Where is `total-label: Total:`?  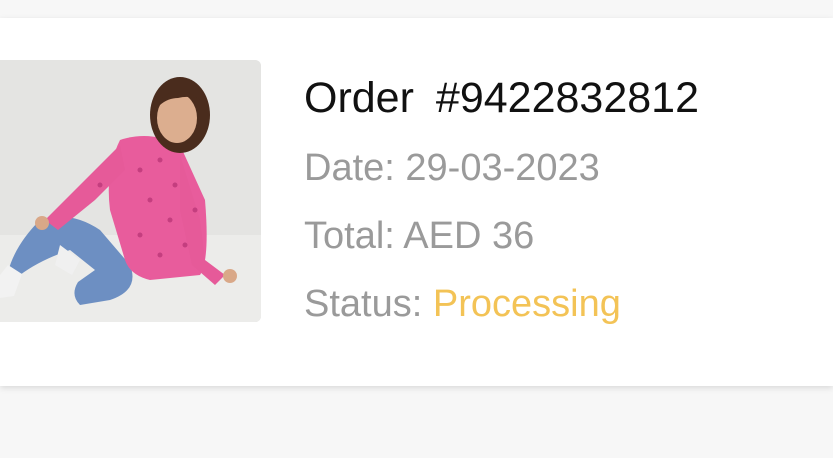
total-label: Total: is located at coordinates (349, 236).